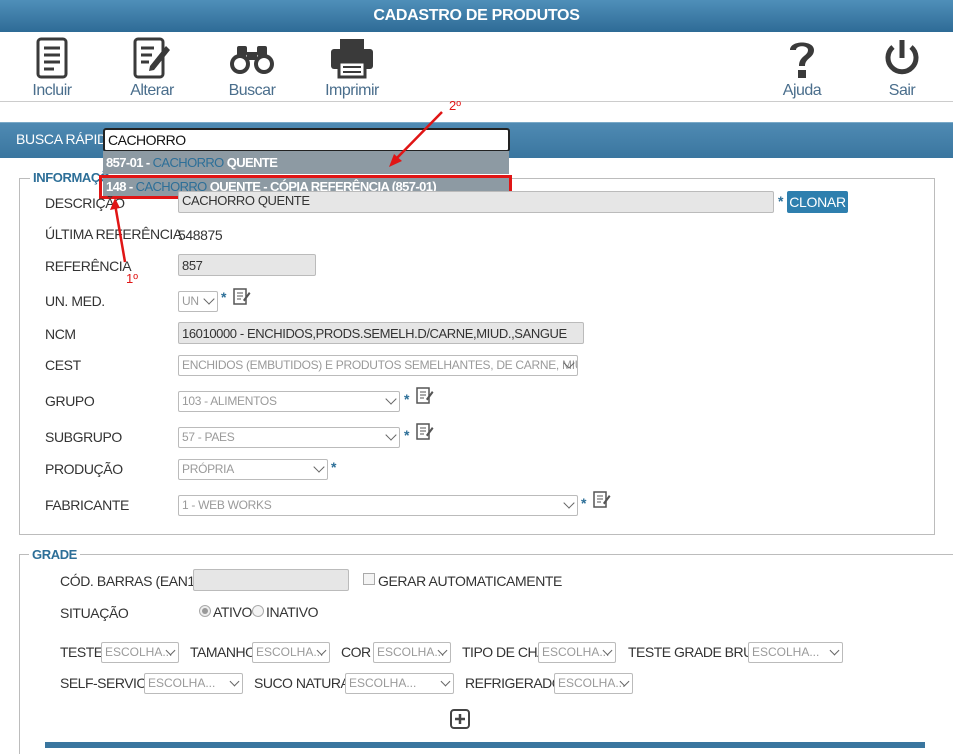  Describe the element at coordinates (132, 278) in the screenshot. I see `annotation-first: 1º` at that location.